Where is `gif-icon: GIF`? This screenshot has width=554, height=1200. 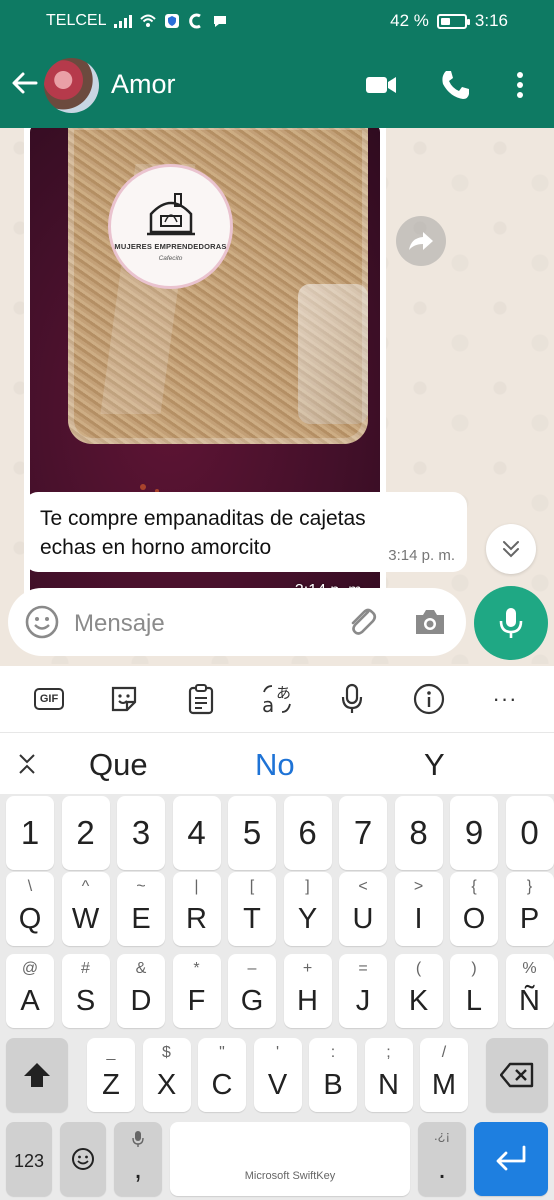 gif-icon: GIF is located at coordinates (49, 699).